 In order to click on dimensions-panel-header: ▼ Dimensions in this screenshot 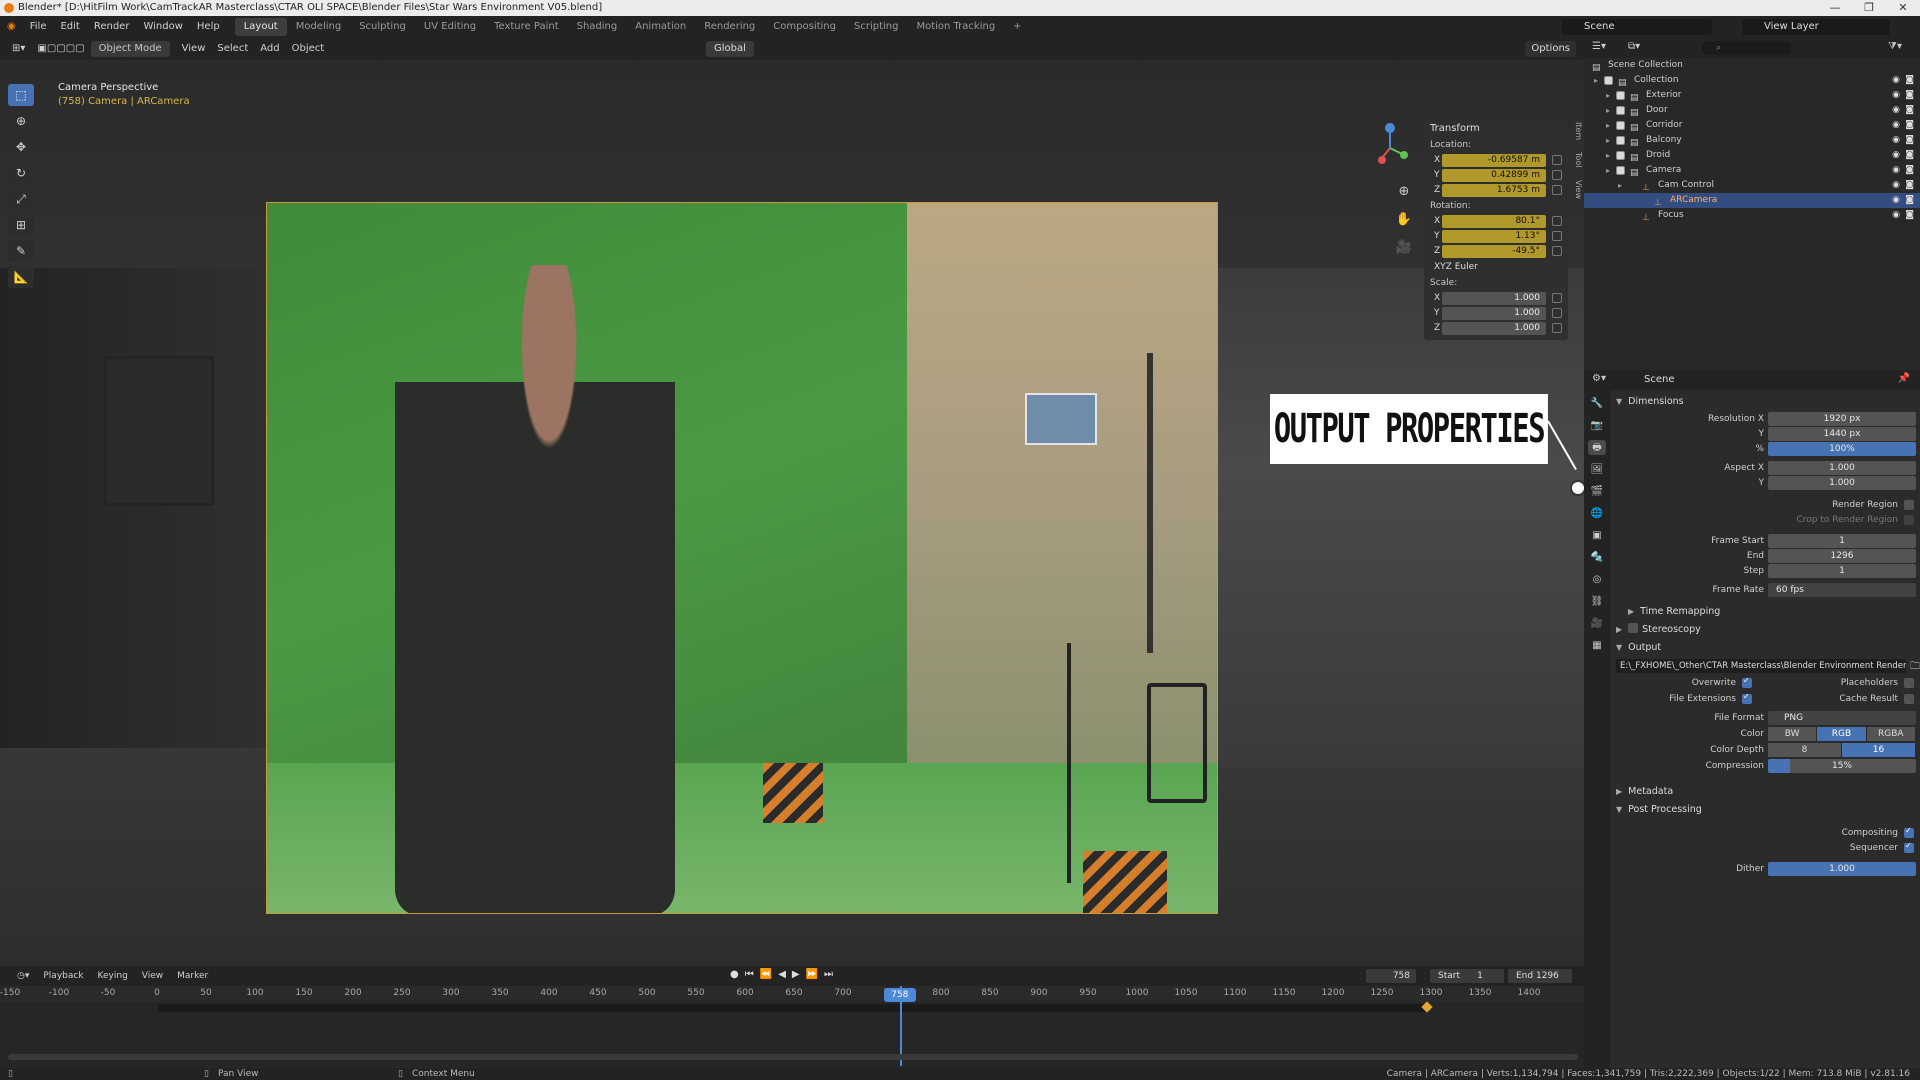, I will do `click(1766, 401)`.